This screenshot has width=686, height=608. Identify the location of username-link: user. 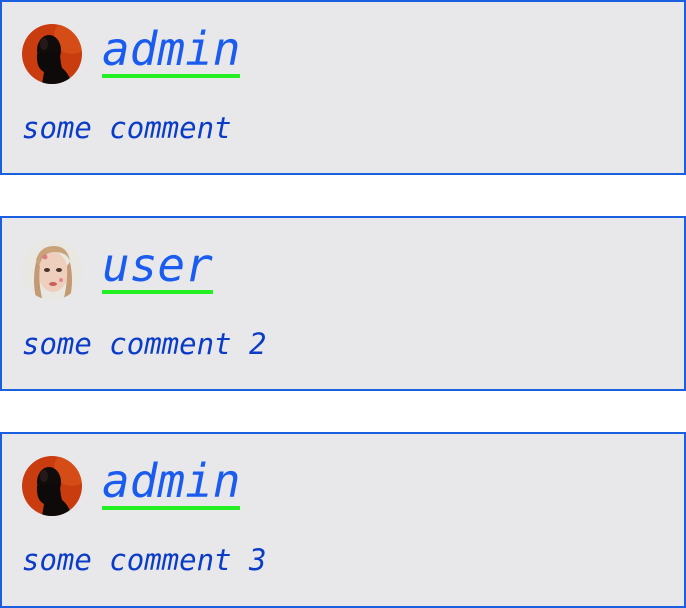
(157, 266).